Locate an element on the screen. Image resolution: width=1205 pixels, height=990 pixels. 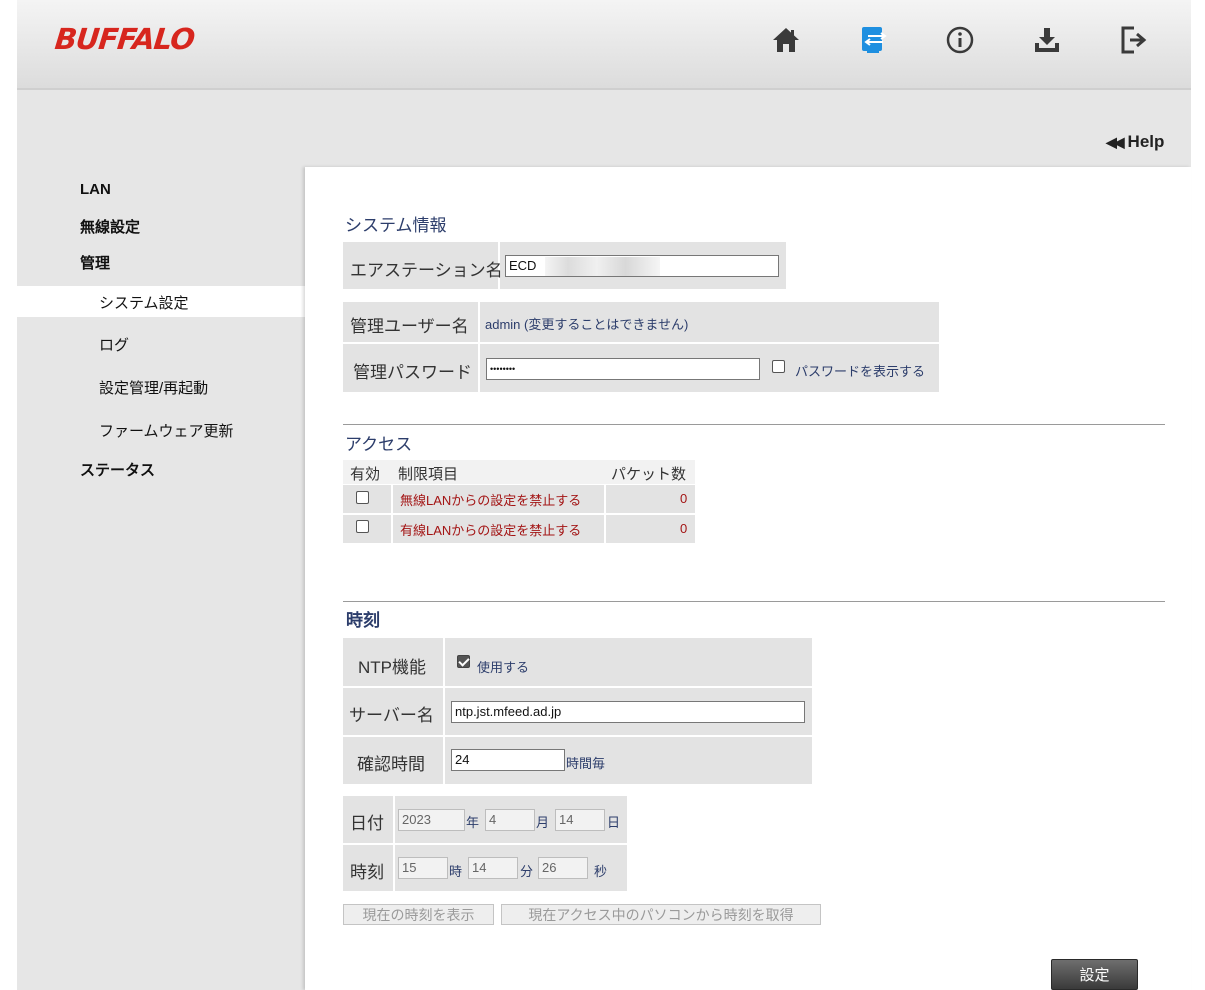
hour-input: 15 is located at coordinates (423, 868).